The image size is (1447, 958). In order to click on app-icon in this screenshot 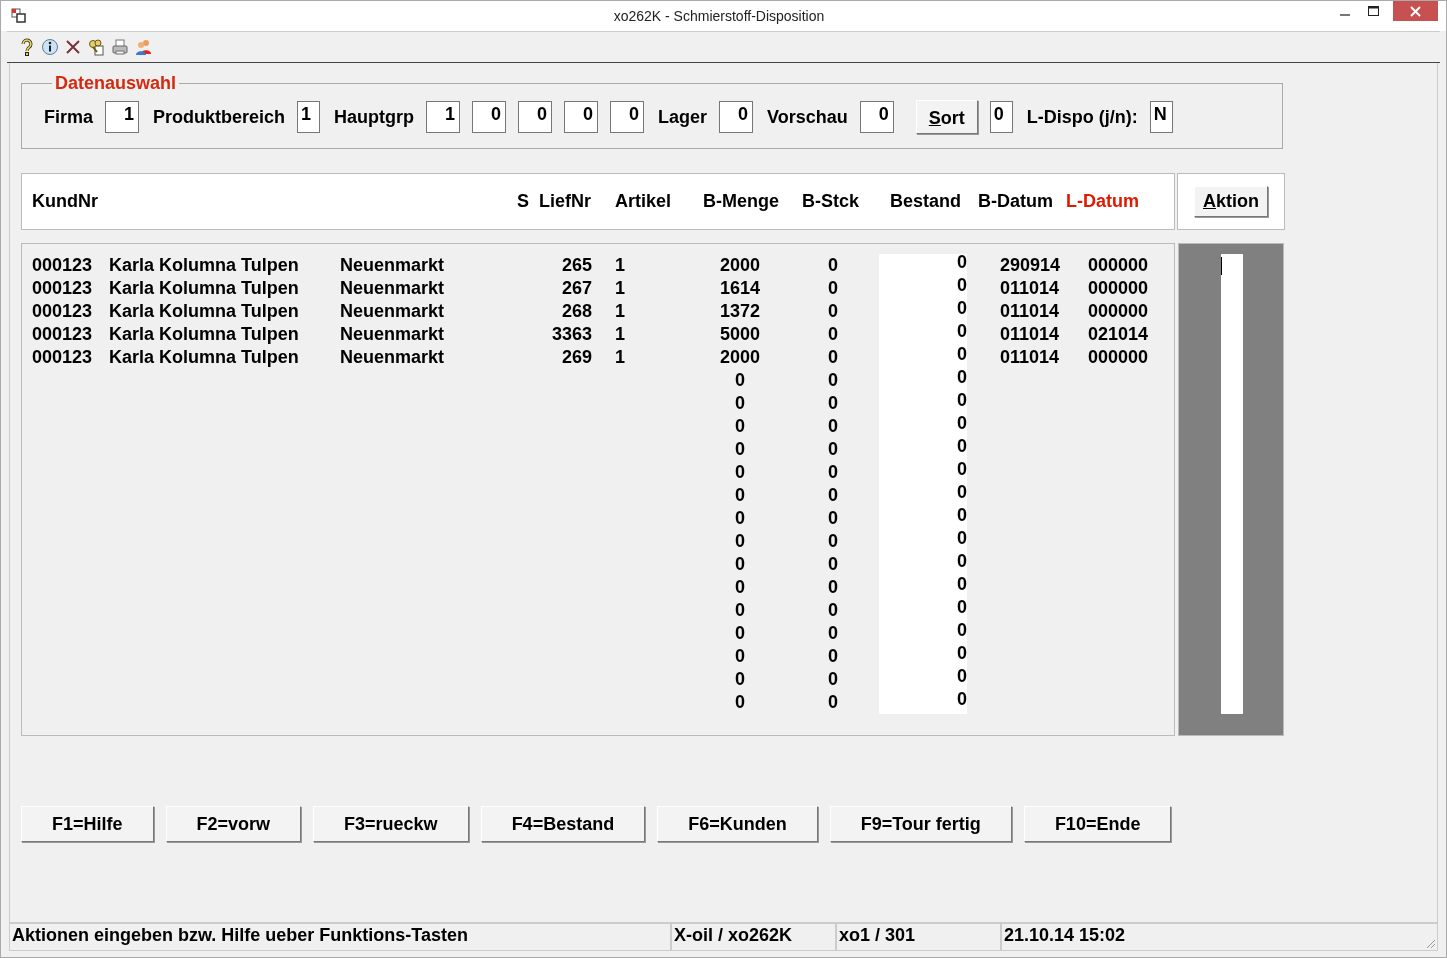, I will do `click(19, 16)`.